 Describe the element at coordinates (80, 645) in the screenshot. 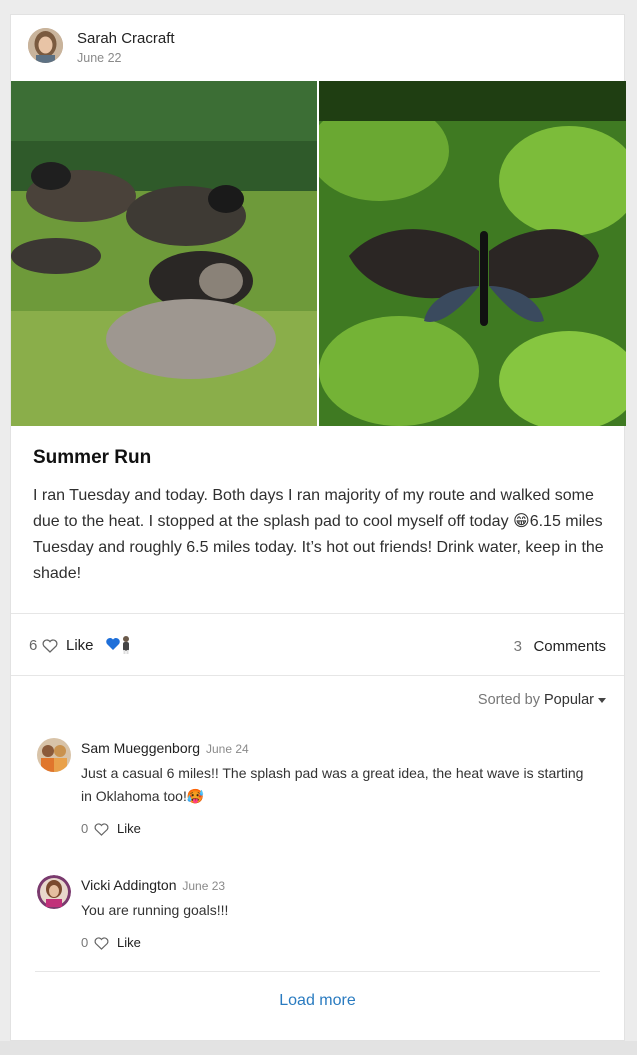

I see `like-button: Like` at that location.